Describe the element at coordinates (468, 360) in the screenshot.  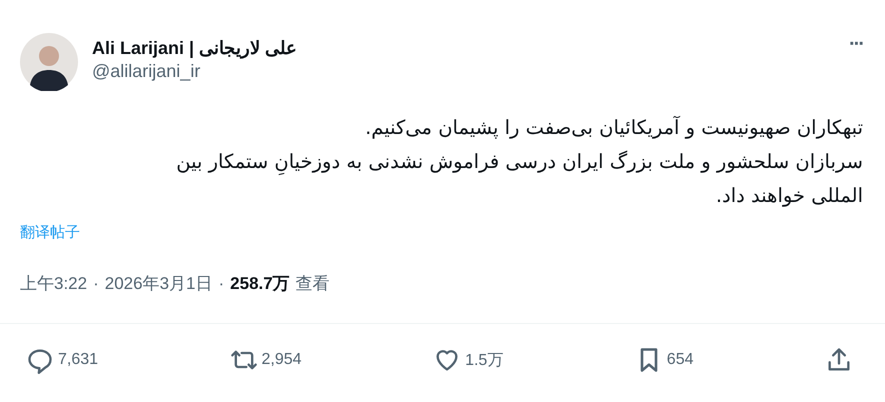
I see `like-button: 1.5万` at that location.